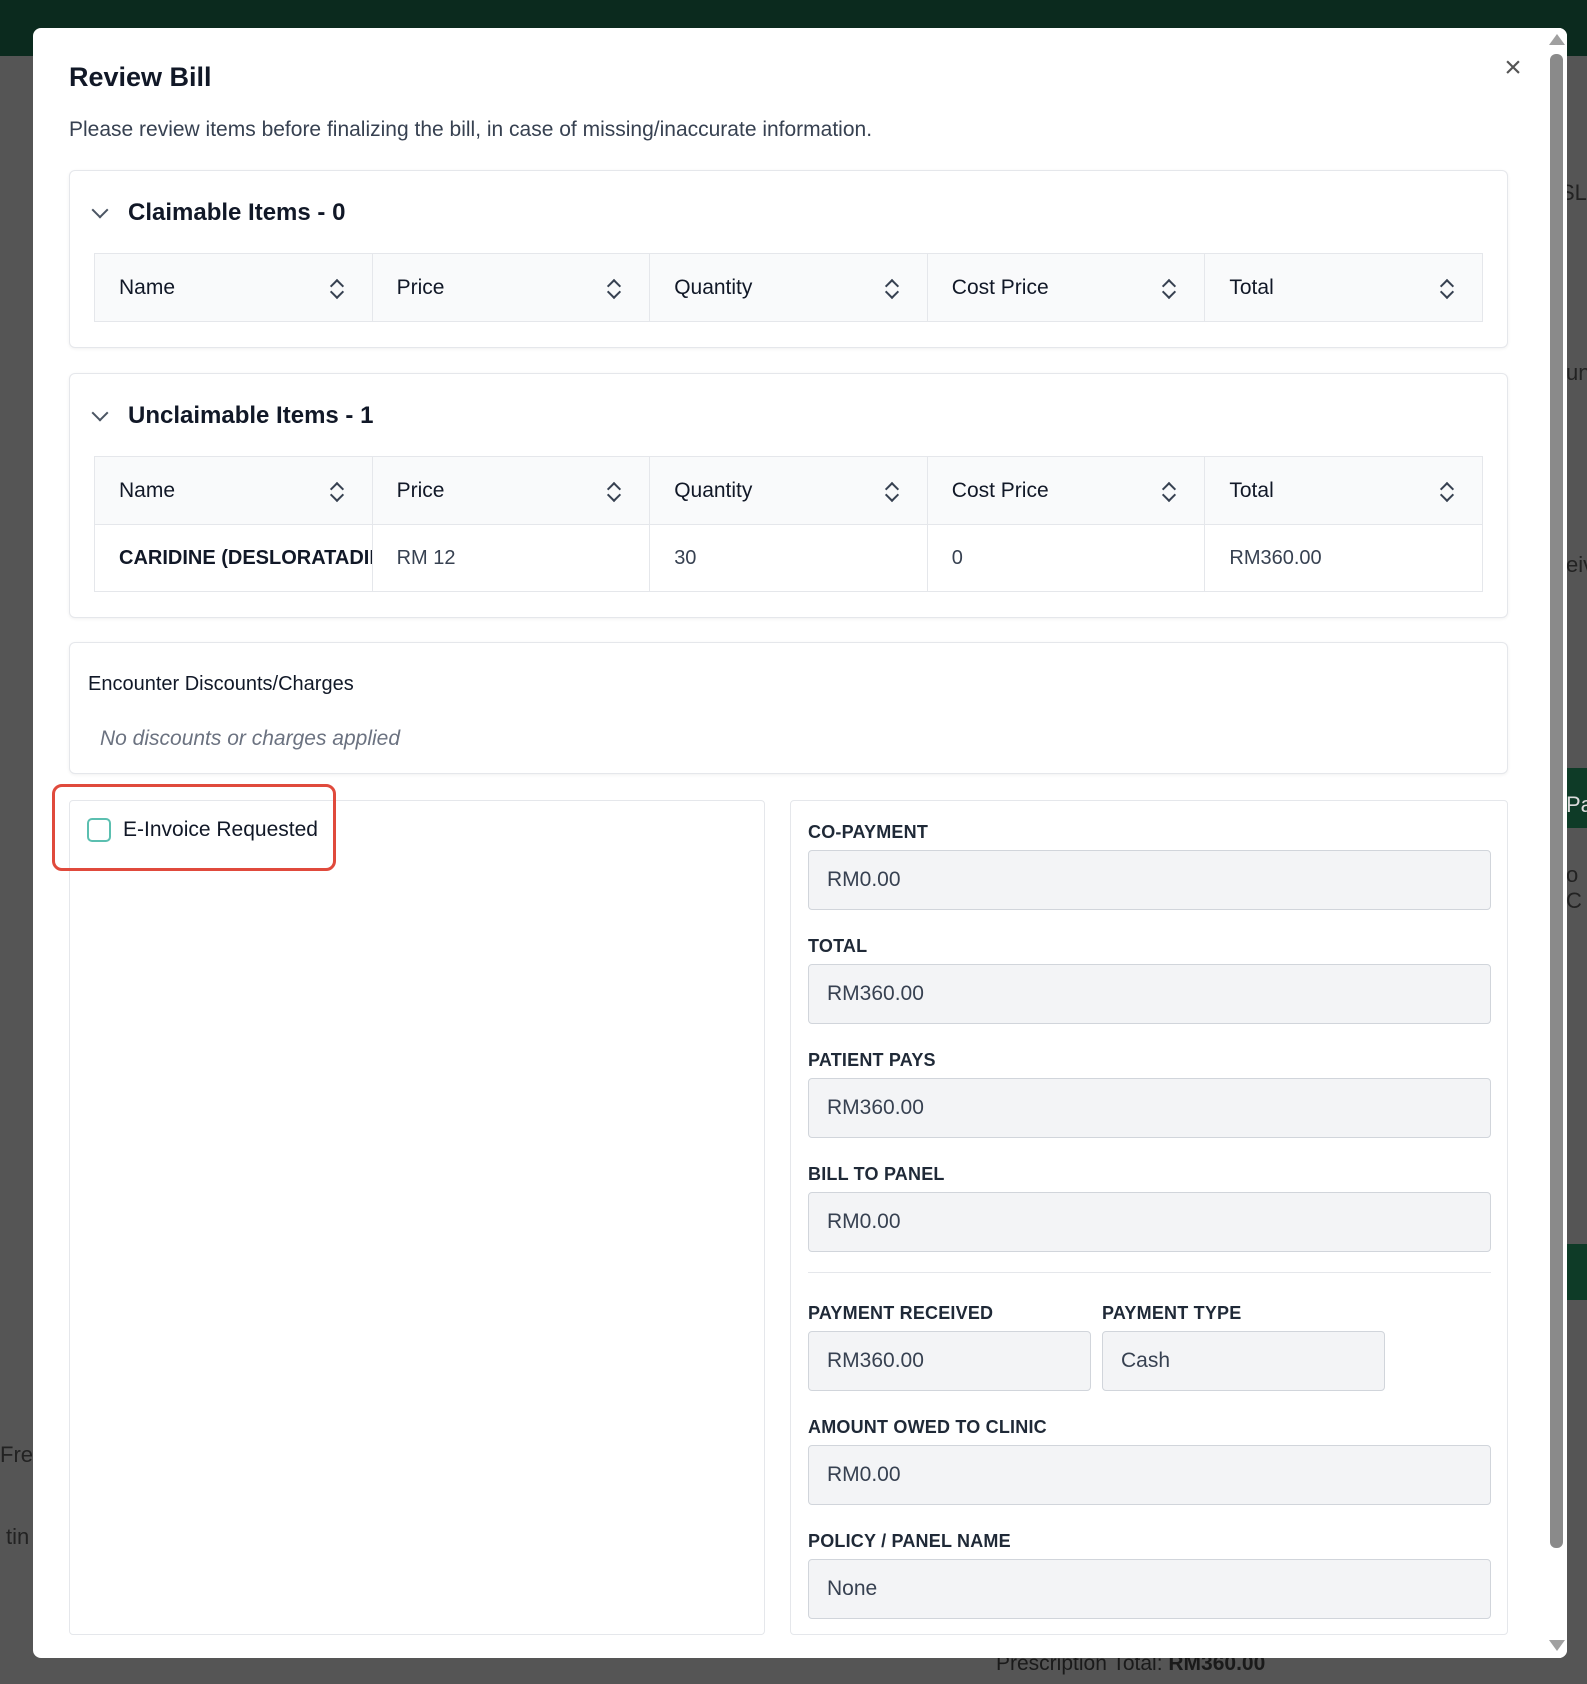  Describe the element at coordinates (838, 946) in the screenshot. I see `total-label: TOTAL` at that location.